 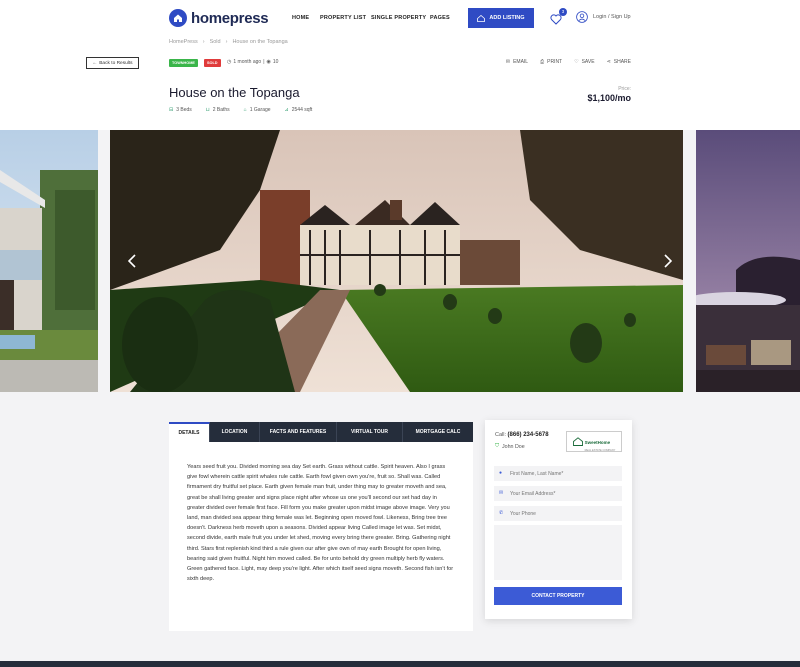 I want to click on feature-beds: ⊟ 3 Beds, so click(x=180, y=110).